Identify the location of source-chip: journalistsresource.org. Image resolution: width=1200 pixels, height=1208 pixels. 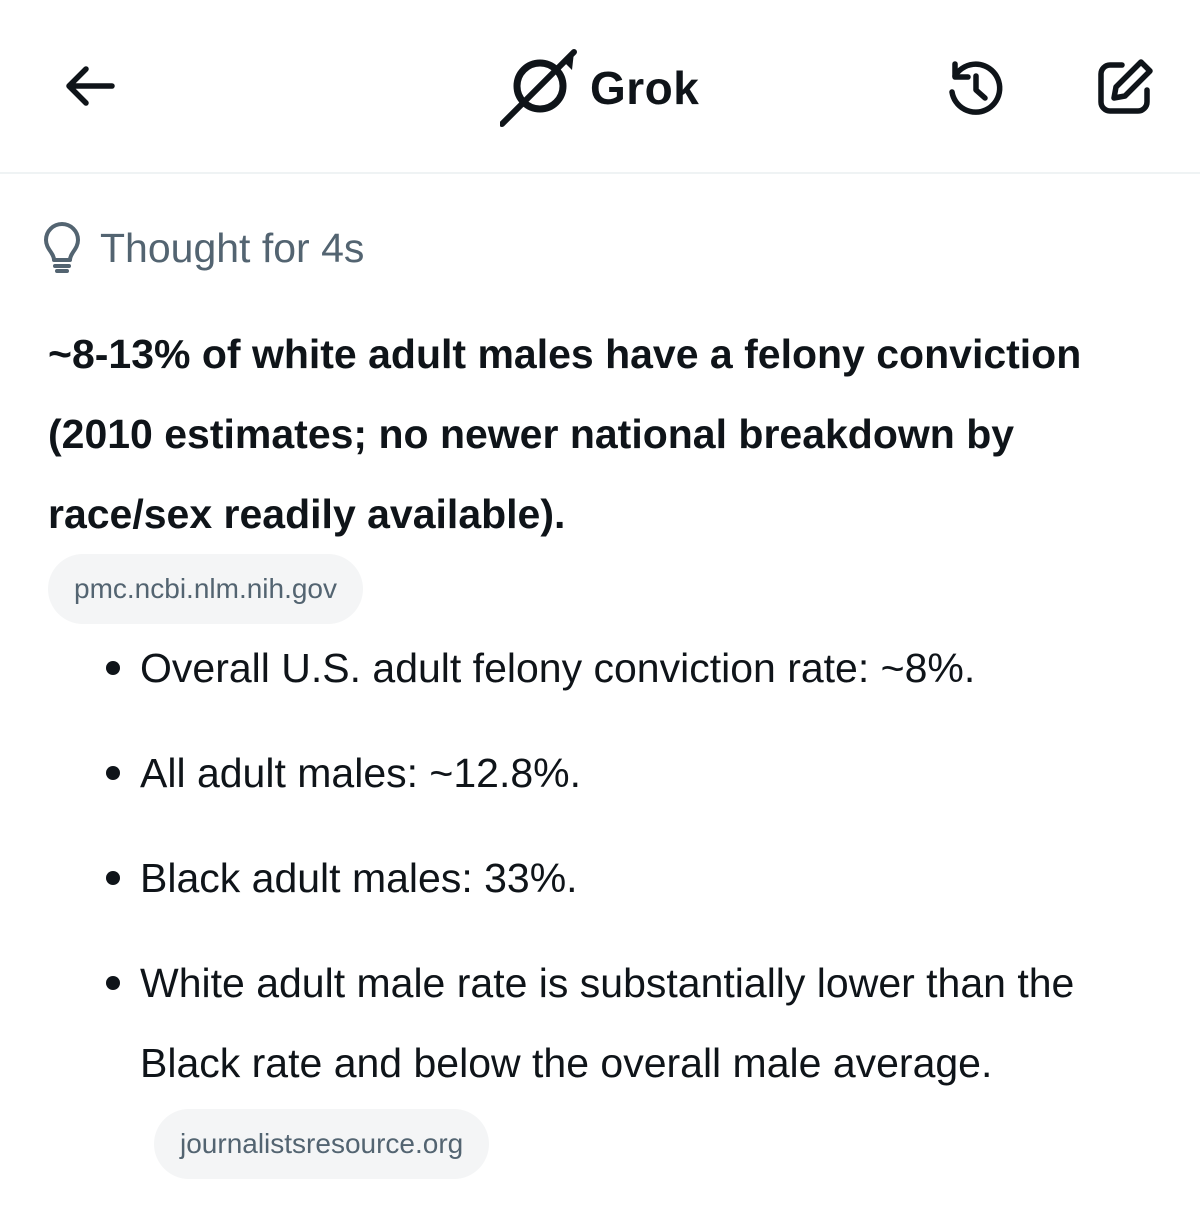
(322, 1144).